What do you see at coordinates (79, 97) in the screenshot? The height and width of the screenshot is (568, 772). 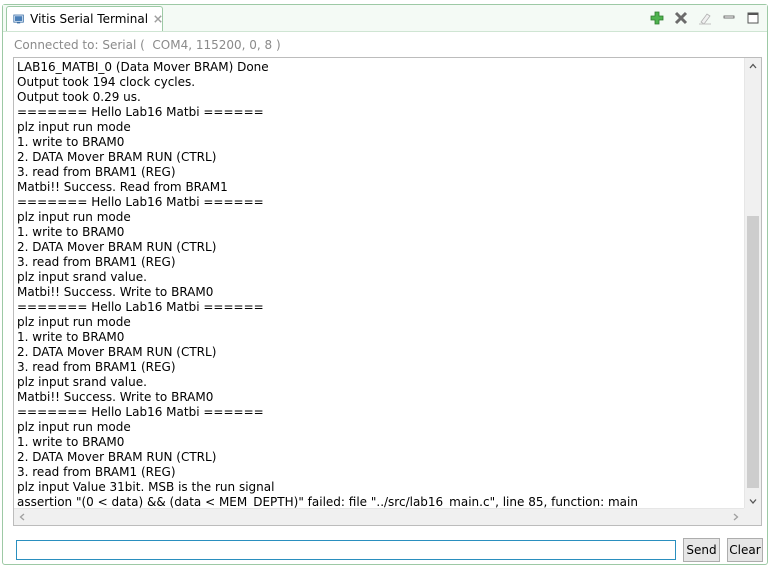 I see `console-line: Output took 0.29 us.` at bounding box center [79, 97].